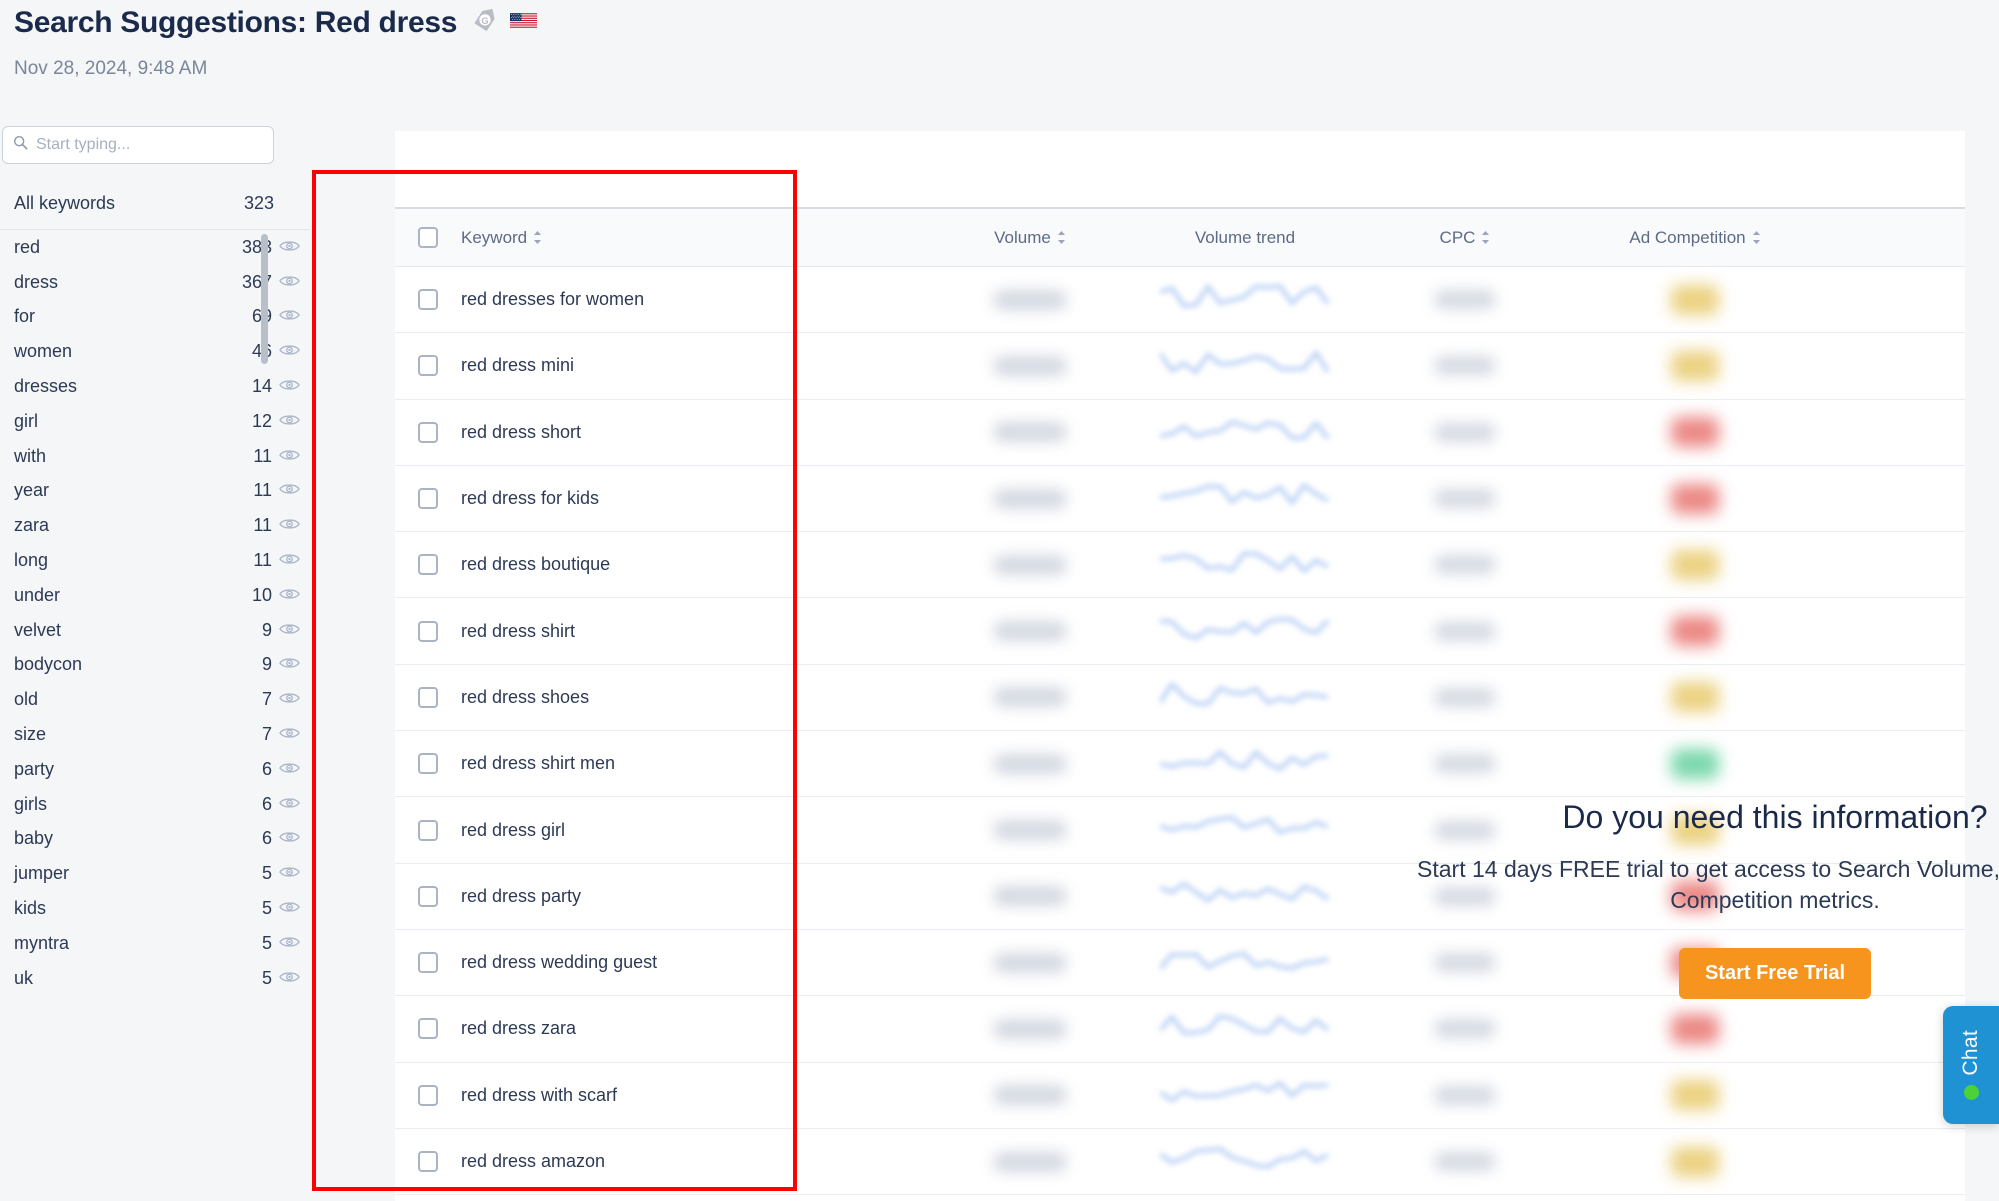  Describe the element at coordinates (155, 769) in the screenshot. I see `sidebar-keyword-row: party 6` at that location.